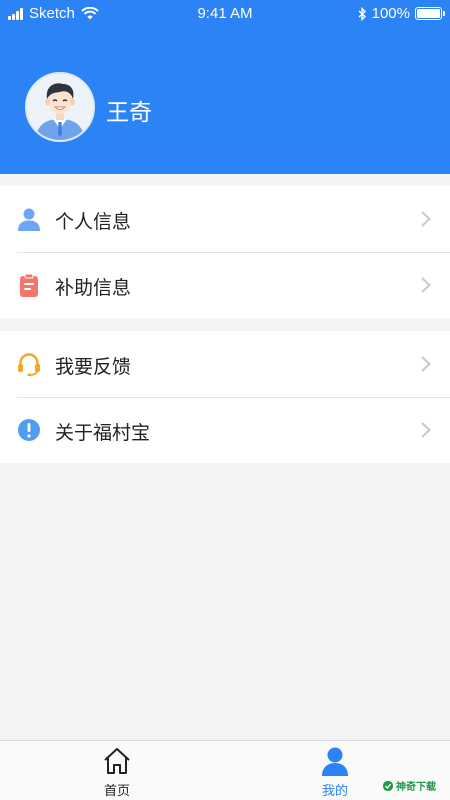  Describe the element at coordinates (416, 787) in the screenshot. I see `watermark-text: 神奇下载` at that location.